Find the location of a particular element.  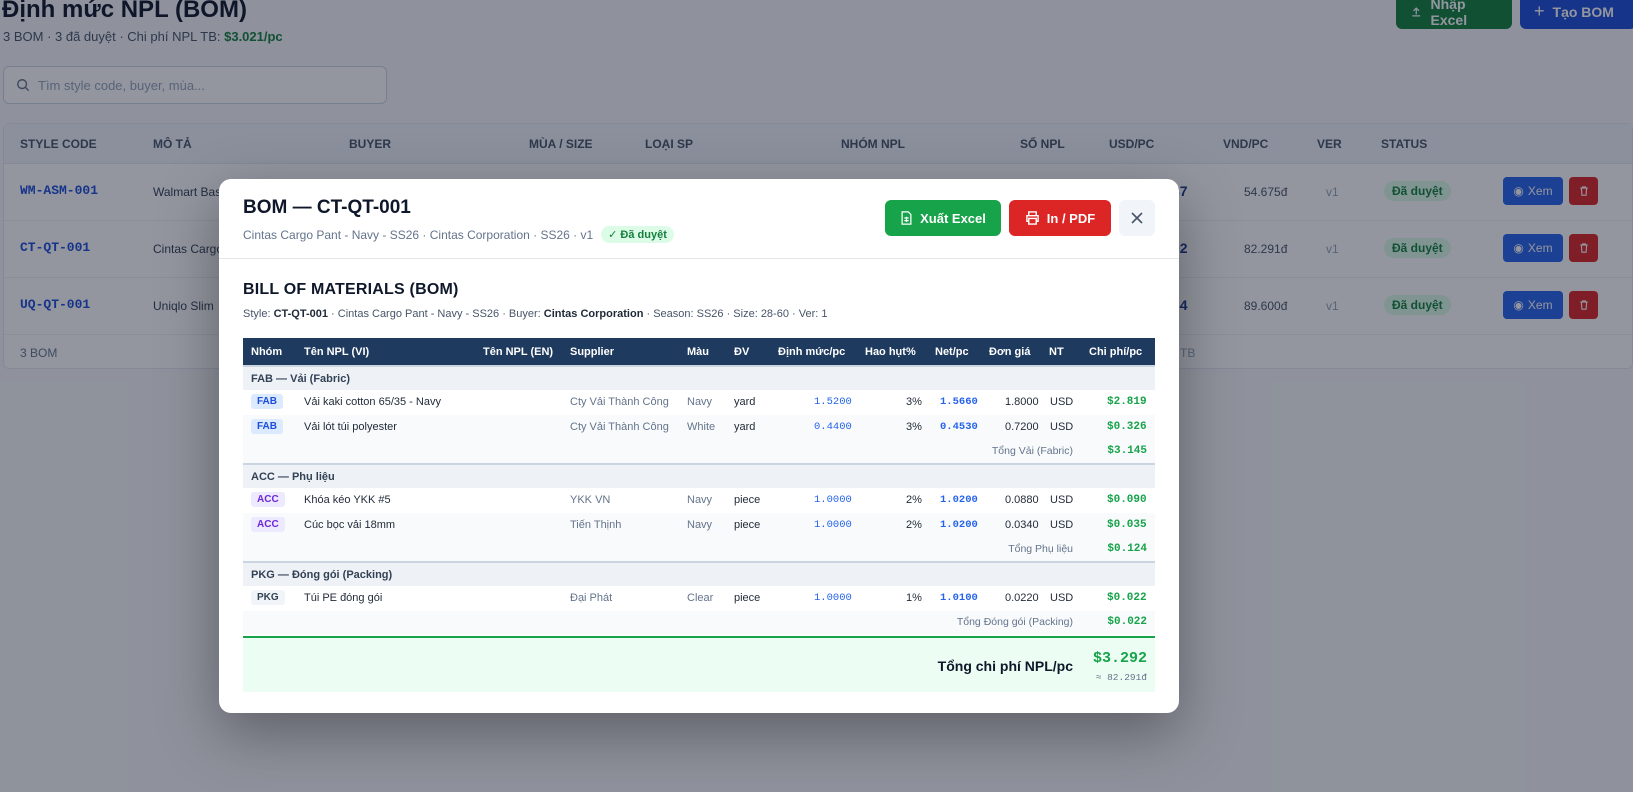

print-pdf-button: In / PDF is located at coordinates (1060, 218).